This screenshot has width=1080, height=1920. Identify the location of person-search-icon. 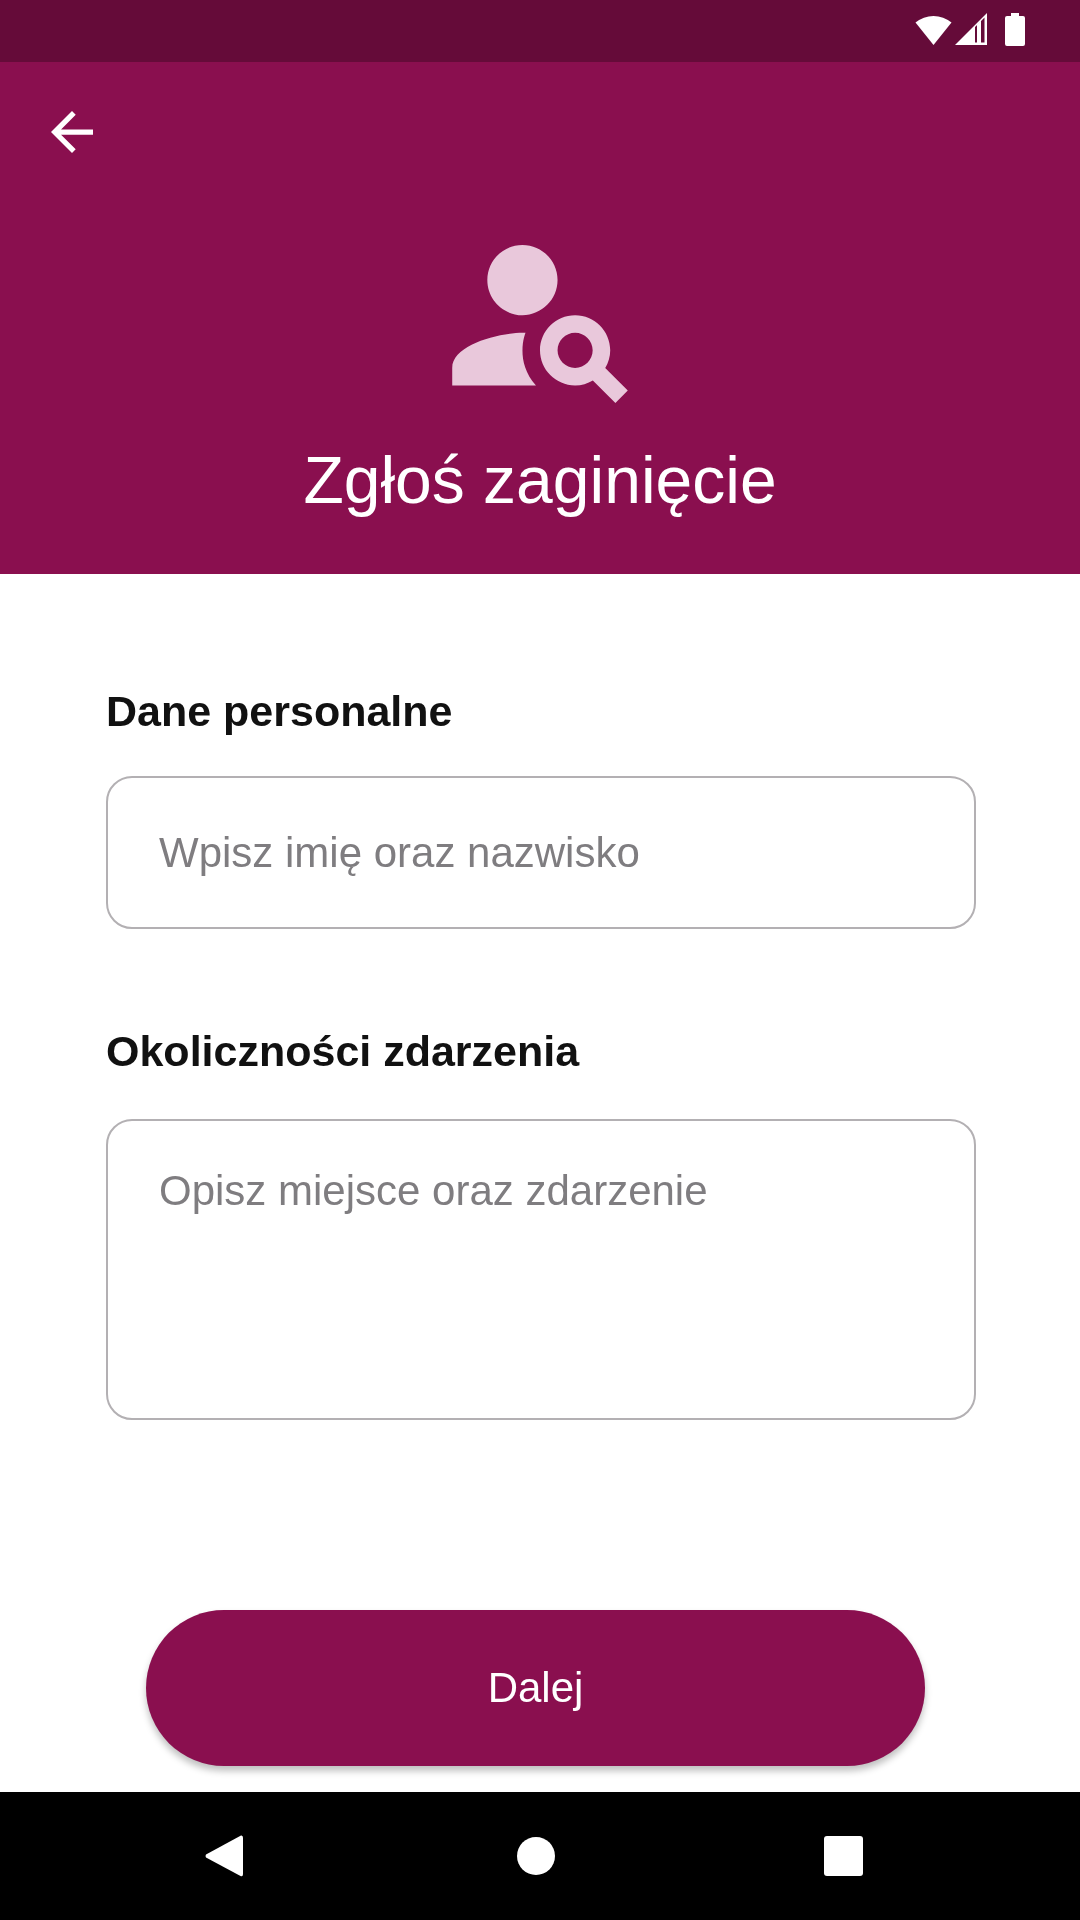
(540, 324).